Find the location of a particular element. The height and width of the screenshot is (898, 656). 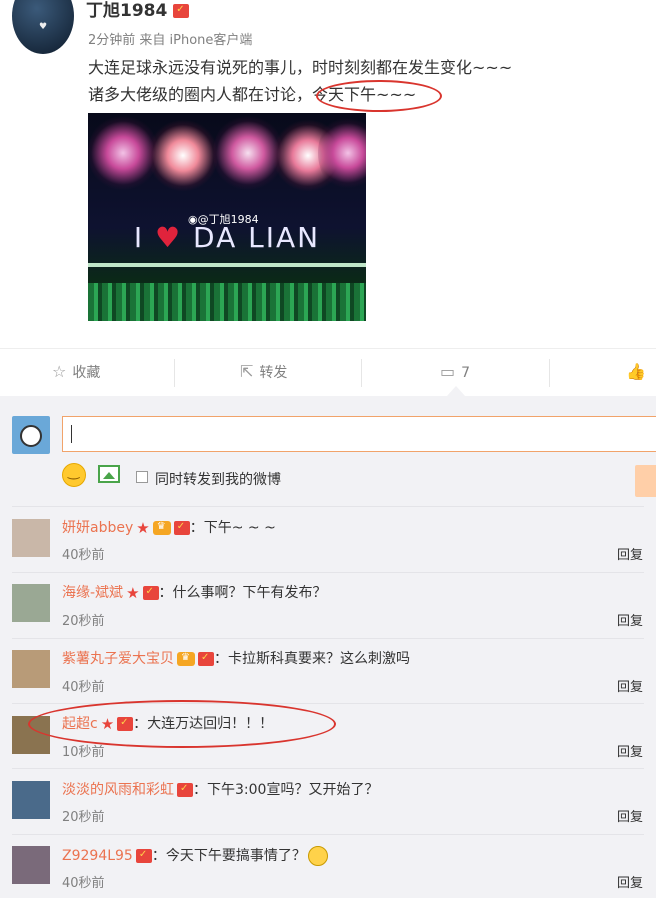

forward-checkbox-label: 同时转发到我的微博 is located at coordinates (218, 480).